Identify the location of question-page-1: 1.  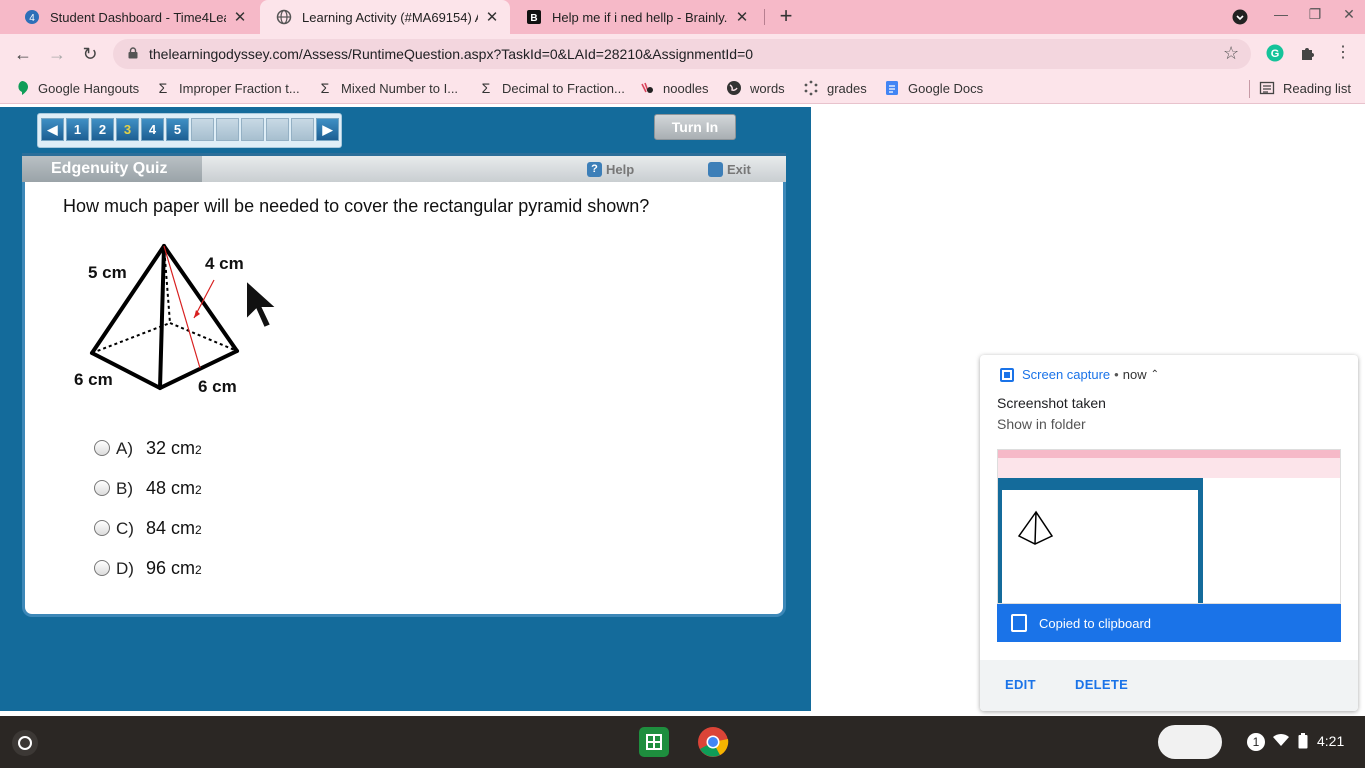
(77, 129).